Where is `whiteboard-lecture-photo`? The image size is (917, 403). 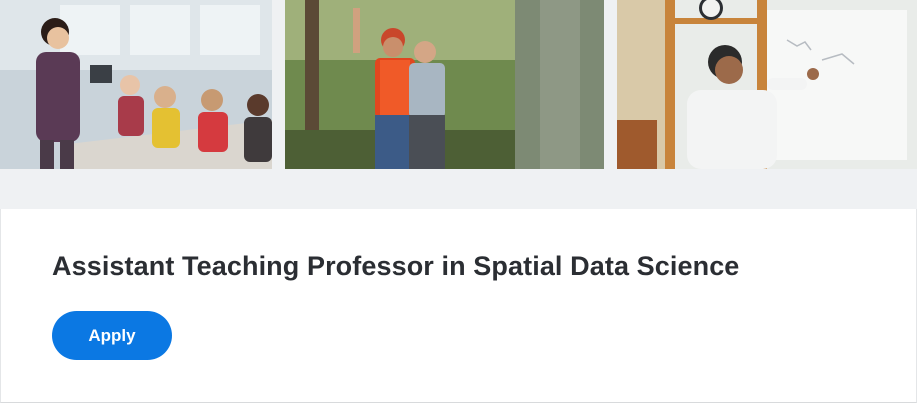 whiteboard-lecture-photo is located at coordinates (767, 84).